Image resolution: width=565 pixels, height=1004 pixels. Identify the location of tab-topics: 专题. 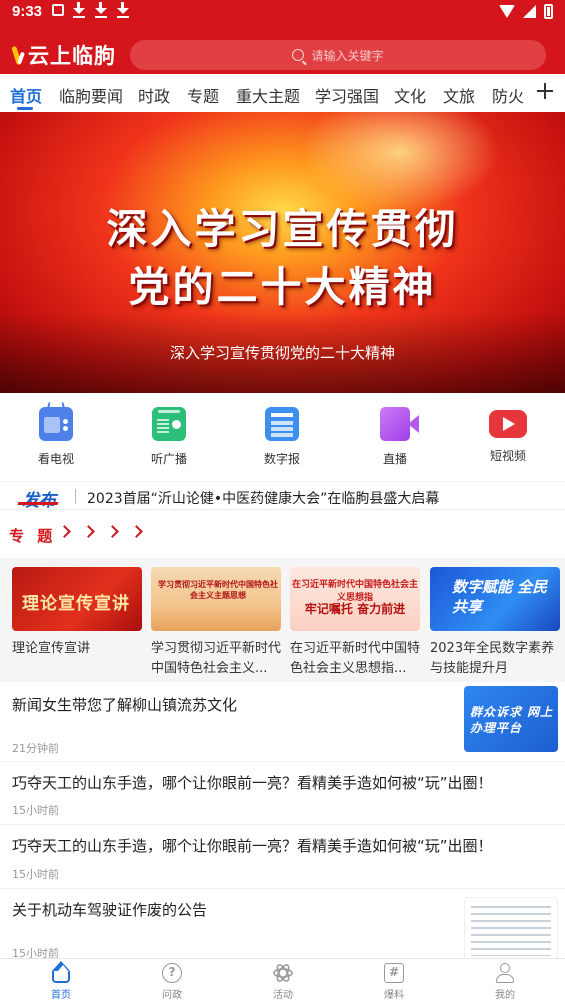
(203, 95).